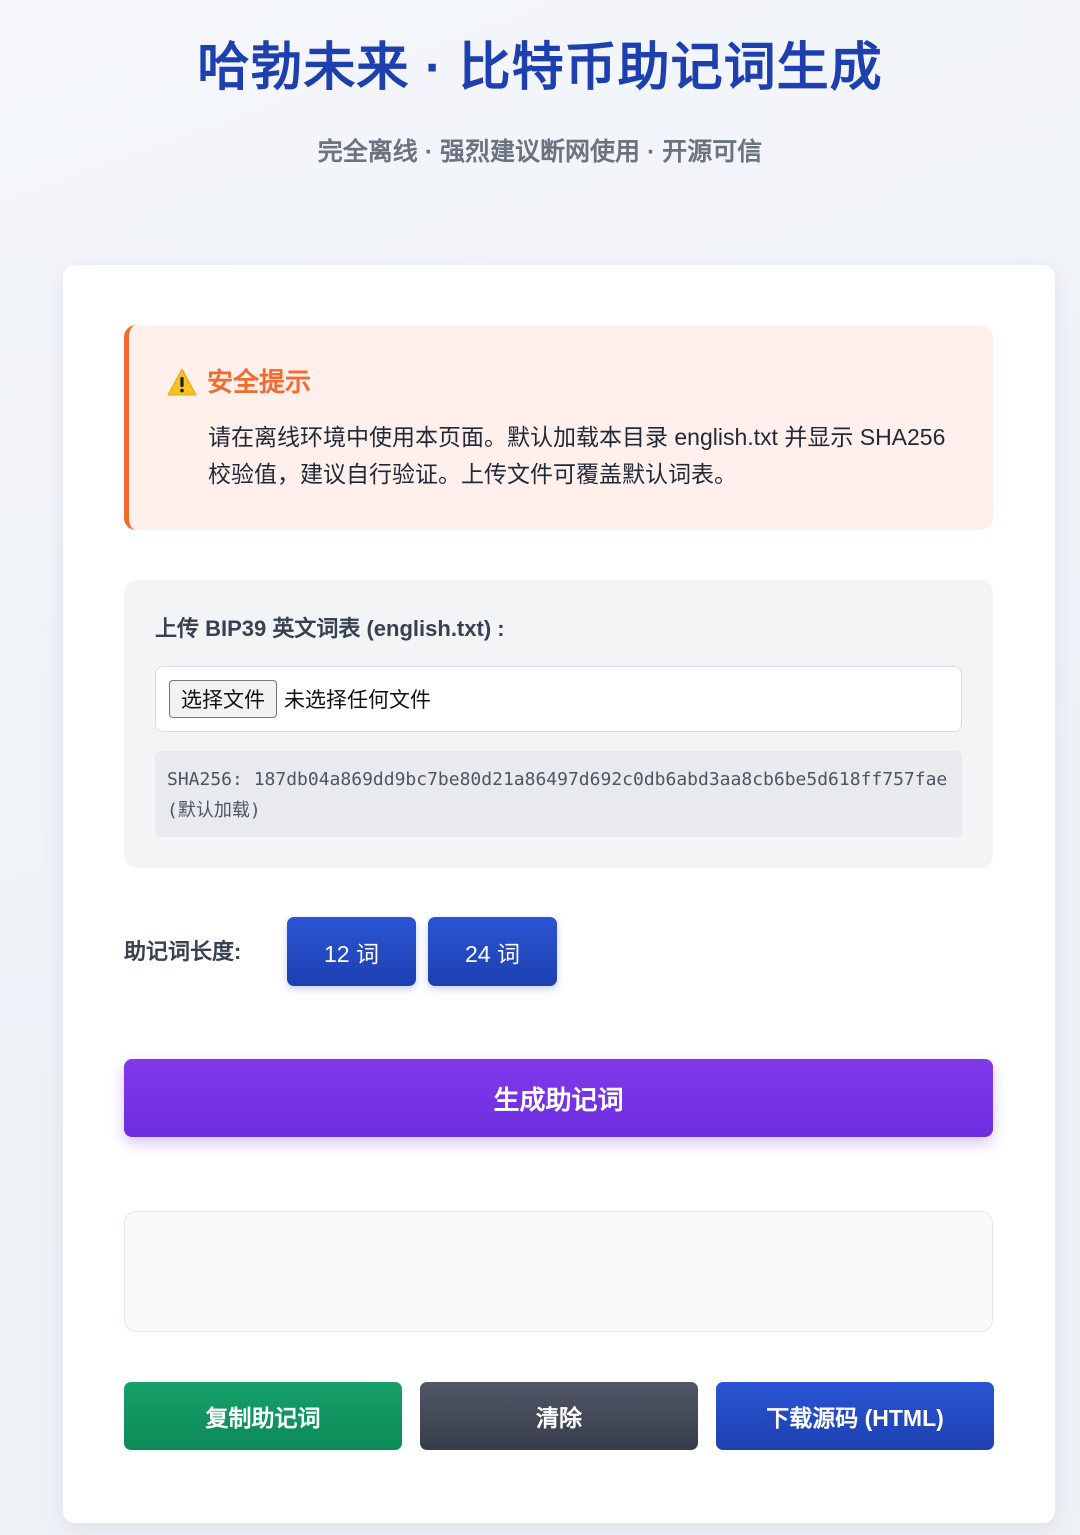 The height and width of the screenshot is (1535, 1080). I want to click on mnemonic-length-label: 助记词长度:, so click(183, 951).